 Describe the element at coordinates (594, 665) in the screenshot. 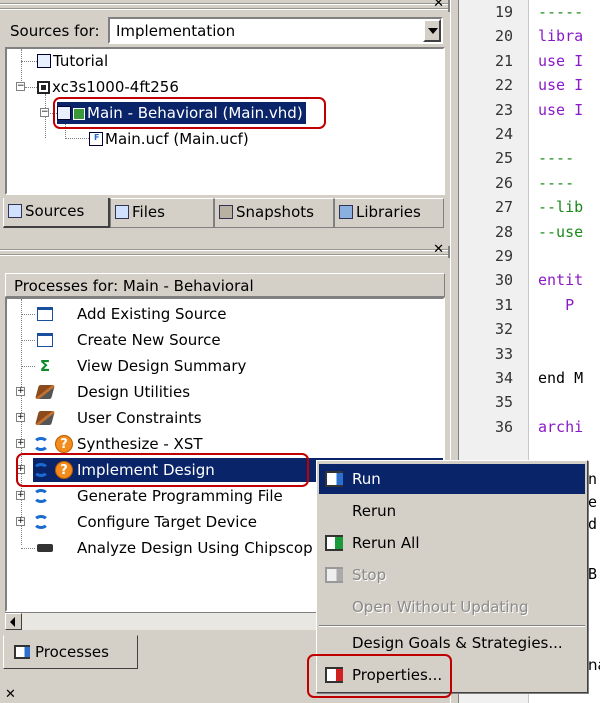

I see `editor-fragment: na` at that location.